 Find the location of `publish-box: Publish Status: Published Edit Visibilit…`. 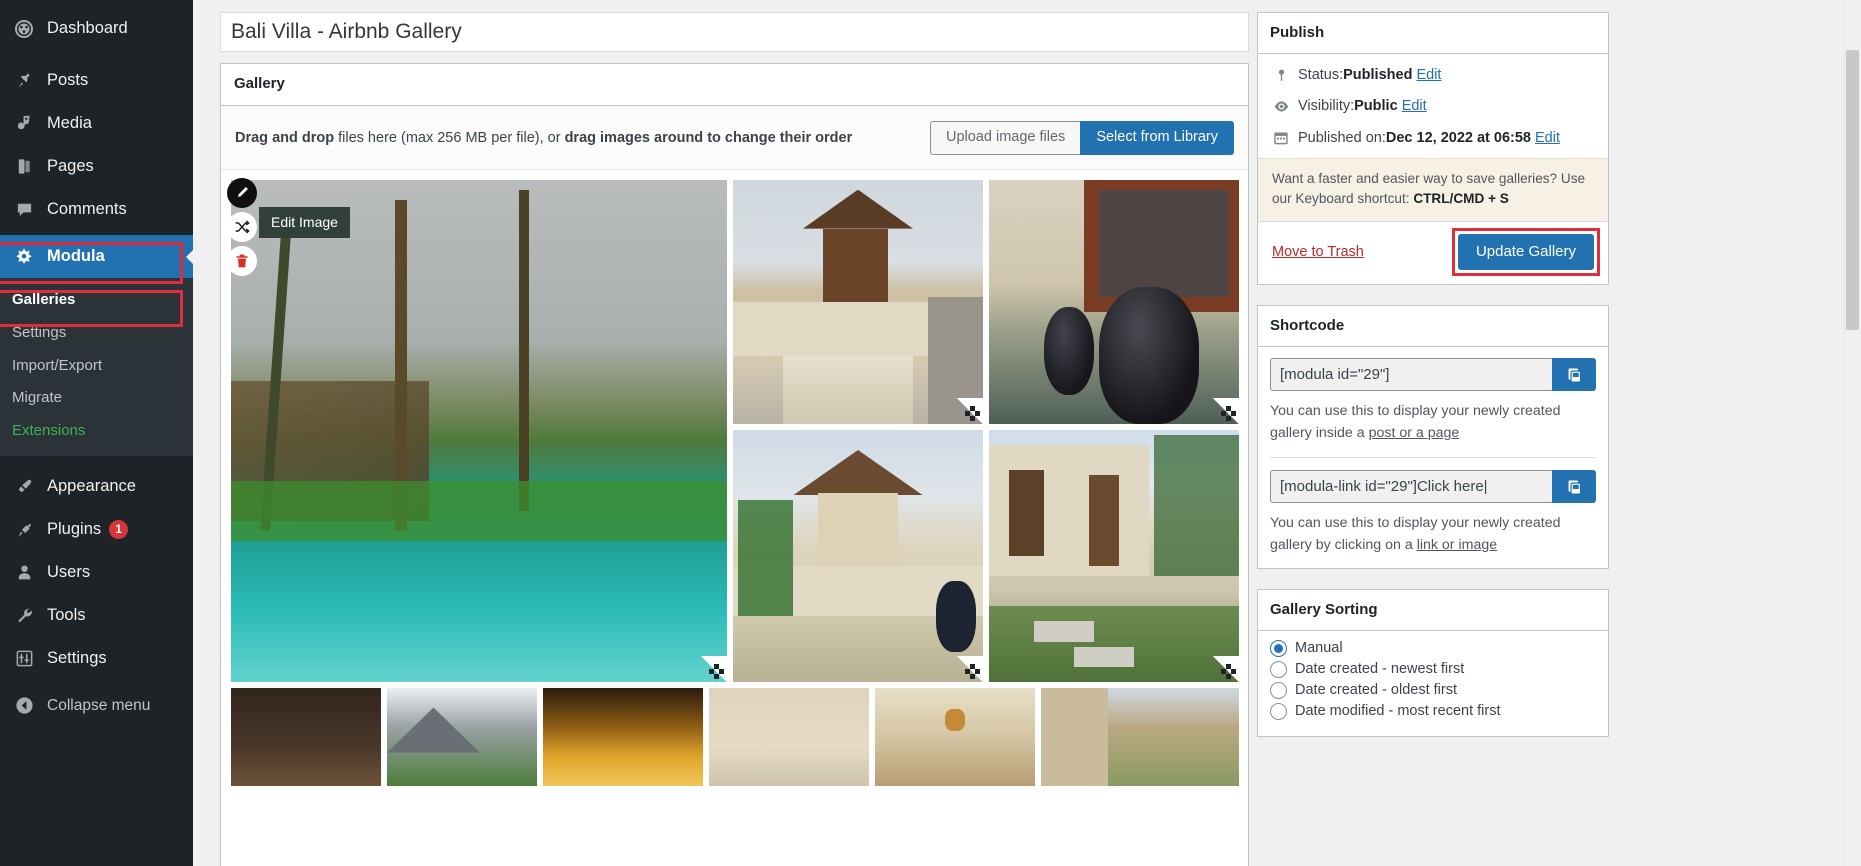

publish-box: Publish Status: Published Edit Visibilit… is located at coordinates (1433, 148).